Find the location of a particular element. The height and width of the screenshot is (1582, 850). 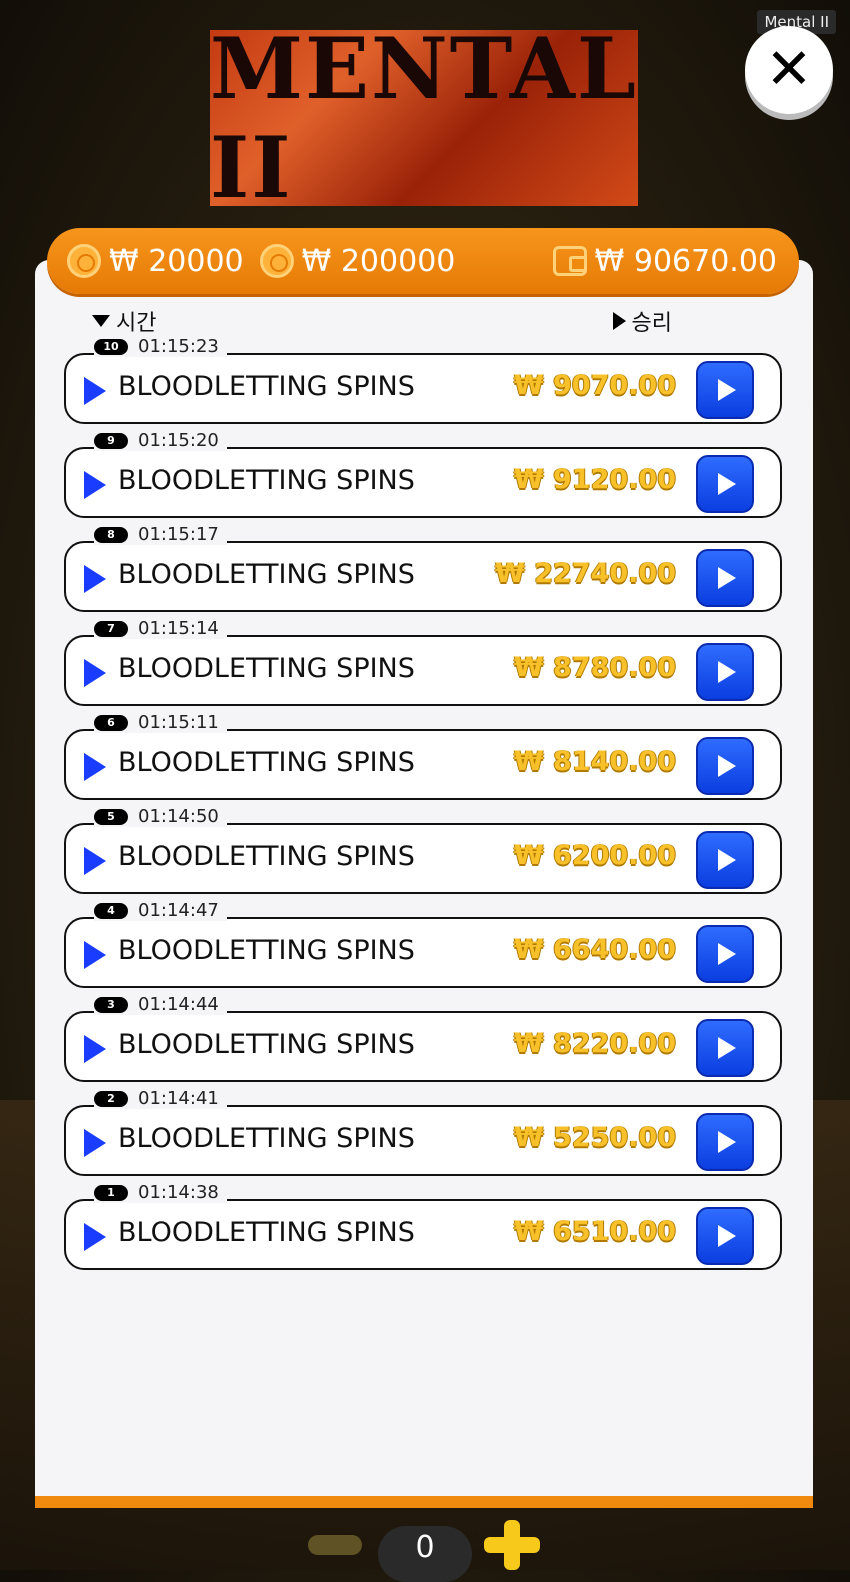

bet-display: ₩ 20000 is located at coordinates (155, 261).